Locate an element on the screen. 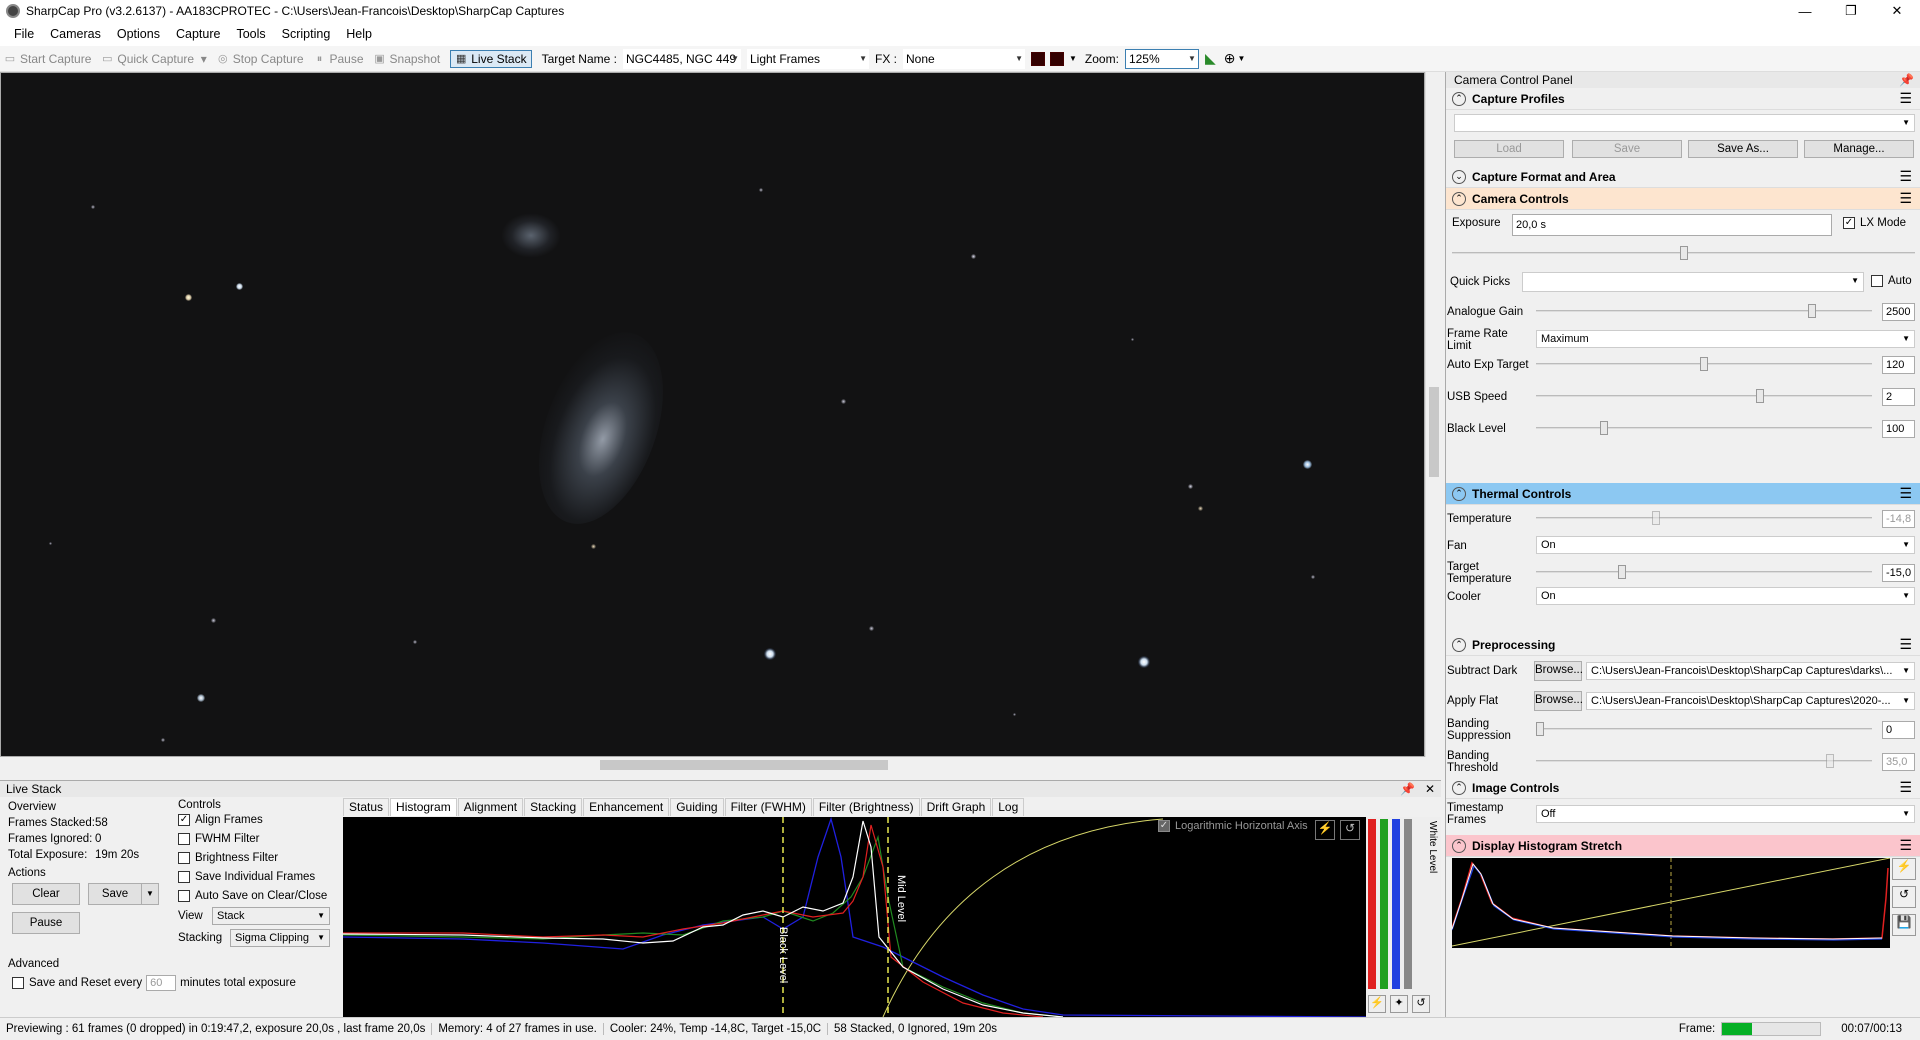 This screenshot has width=1920, height=1040. banding-threshold-slider is located at coordinates (1704, 761).